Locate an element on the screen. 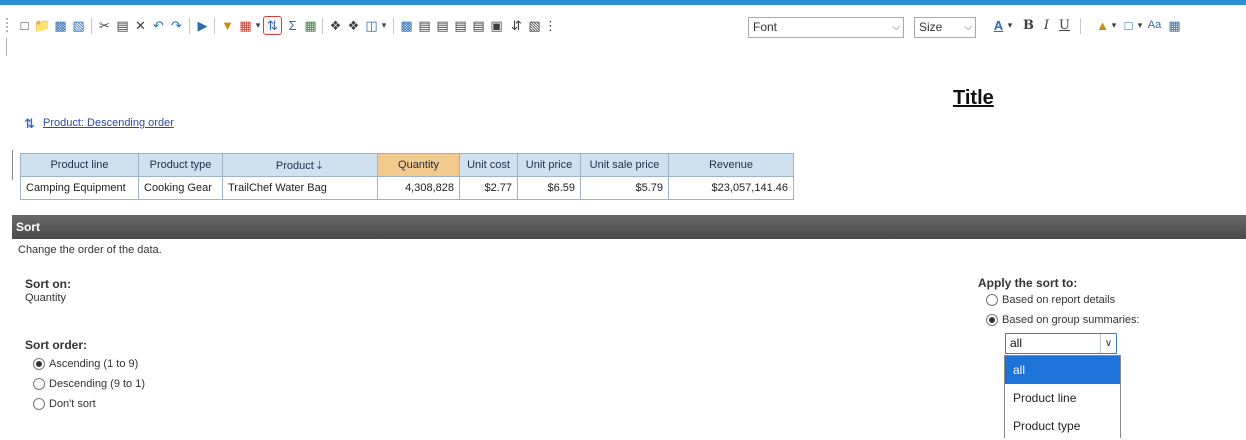  pivot-dropdown-icon: ▾ is located at coordinates (384, 25).